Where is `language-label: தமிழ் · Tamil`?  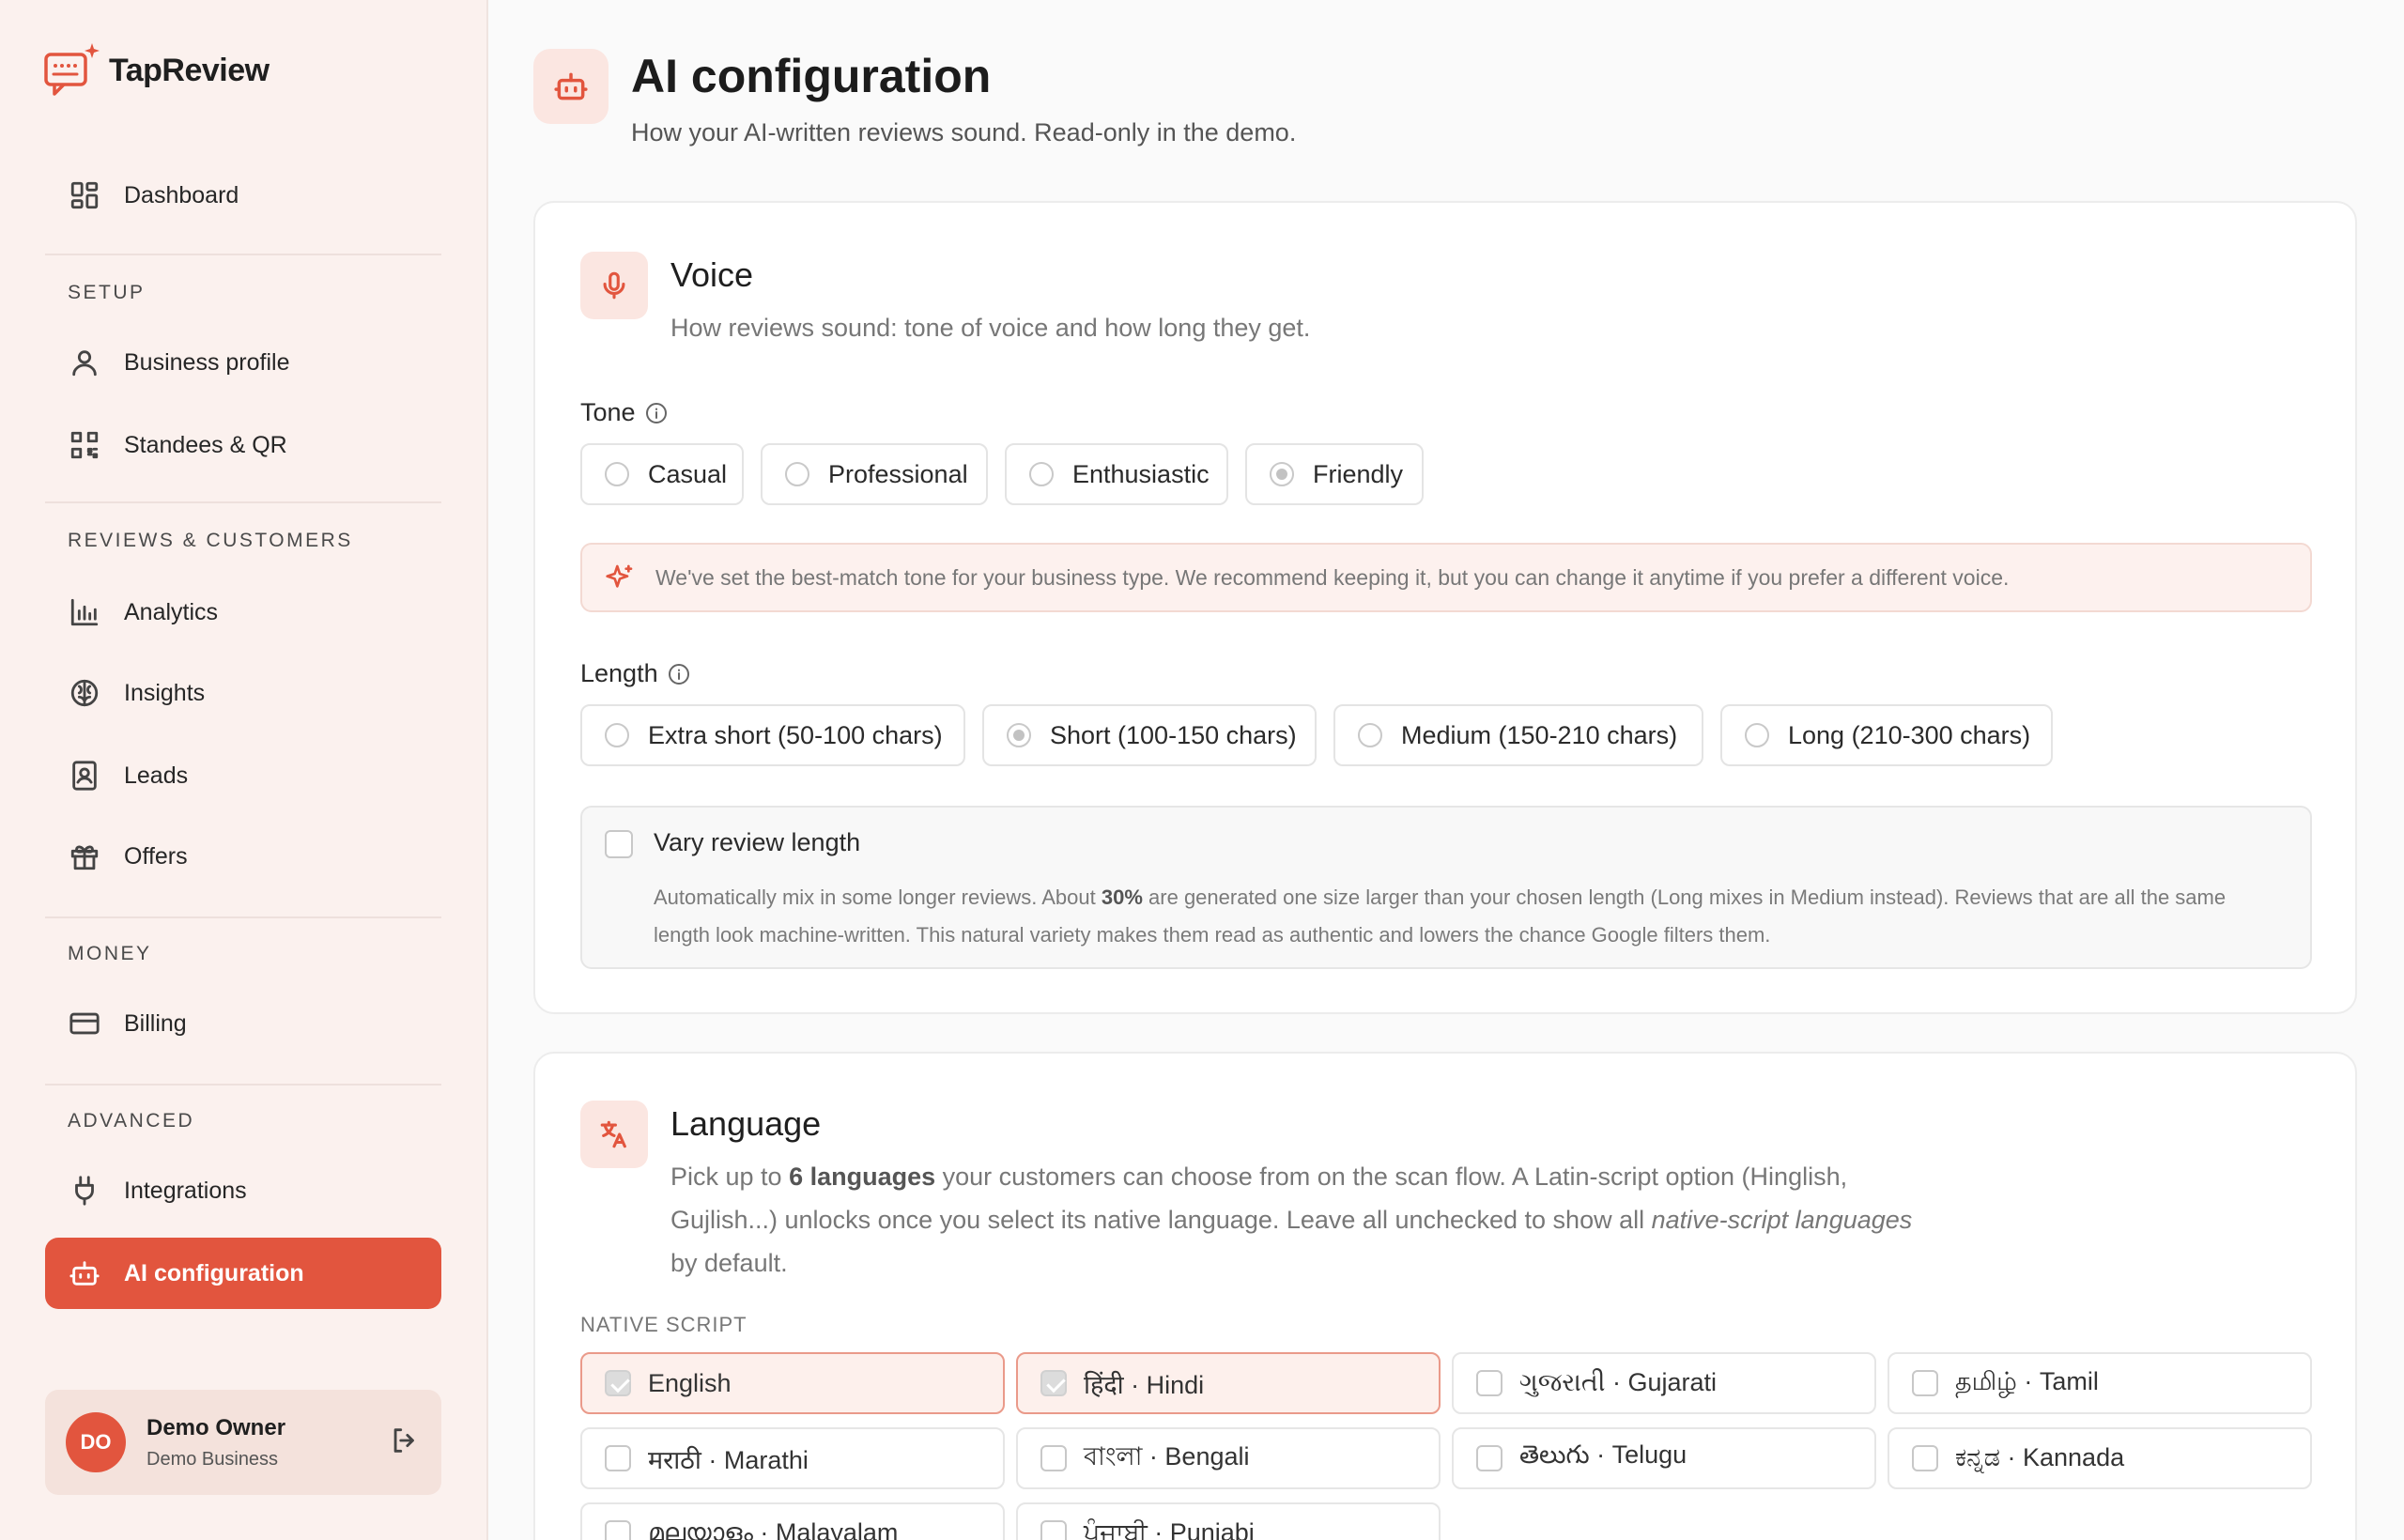 language-label: தமிழ் · Tamil is located at coordinates (2027, 1380).